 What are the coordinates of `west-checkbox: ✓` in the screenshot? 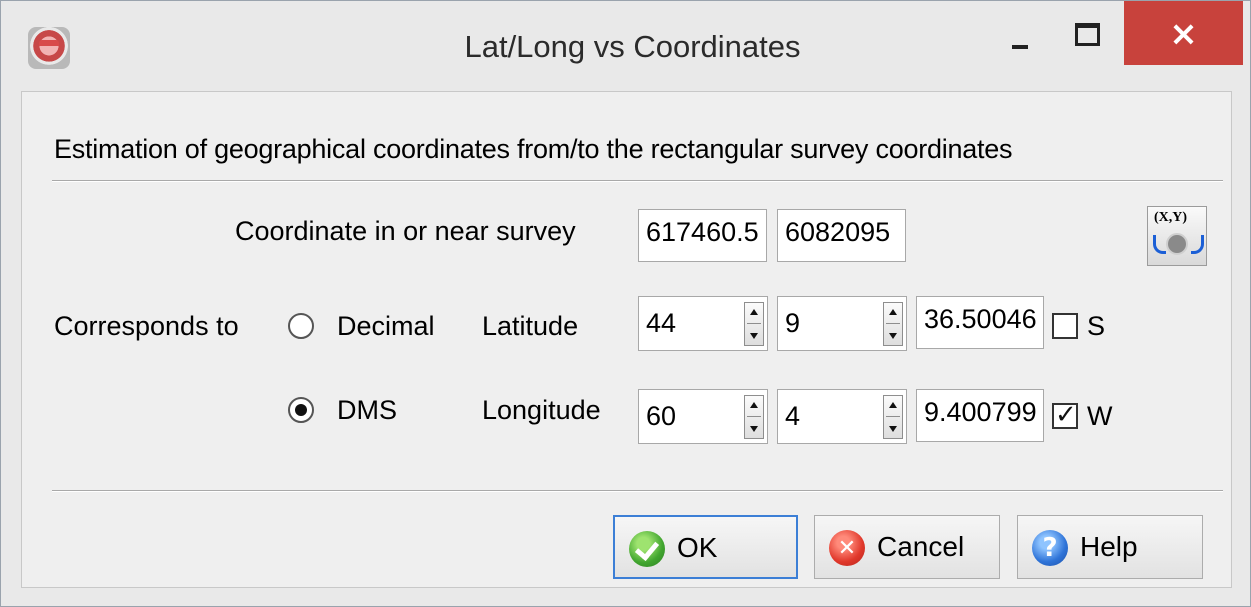 It's located at (1065, 415).